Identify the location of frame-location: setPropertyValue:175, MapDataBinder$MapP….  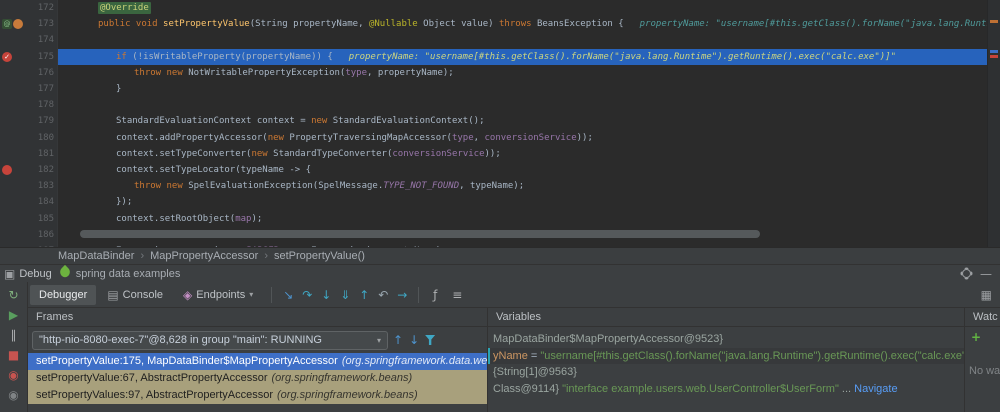
(187, 361).